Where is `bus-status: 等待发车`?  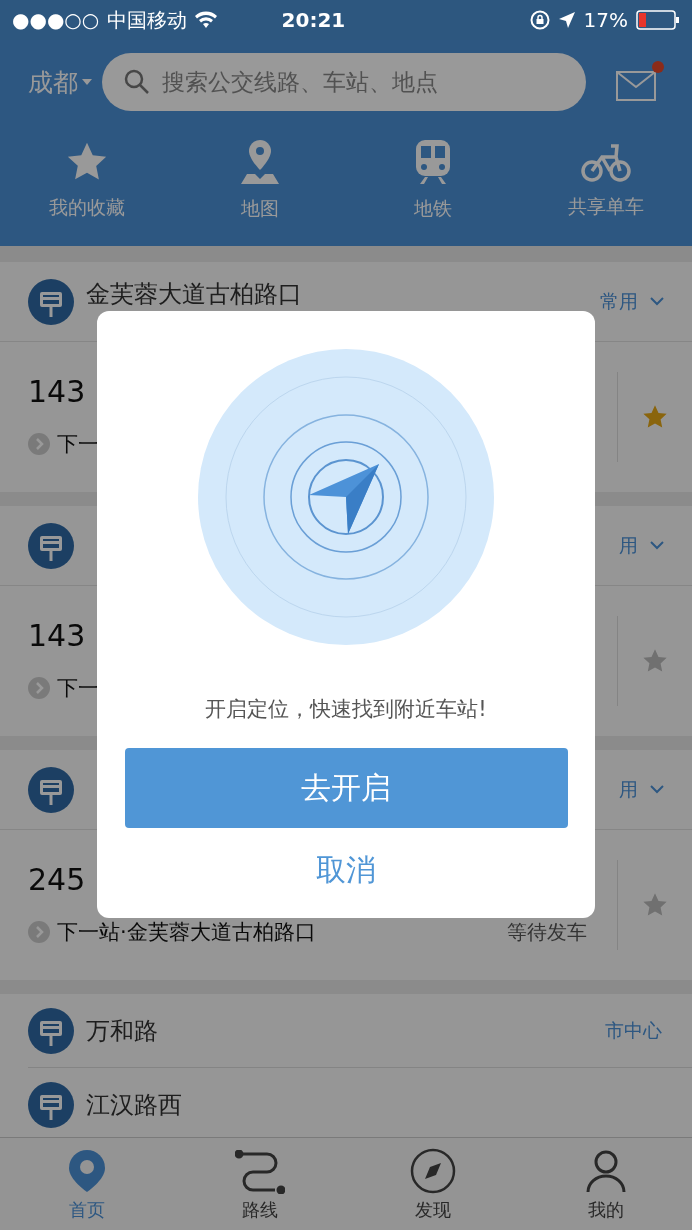 bus-status: 等待发车 is located at coordinates (547, 932).